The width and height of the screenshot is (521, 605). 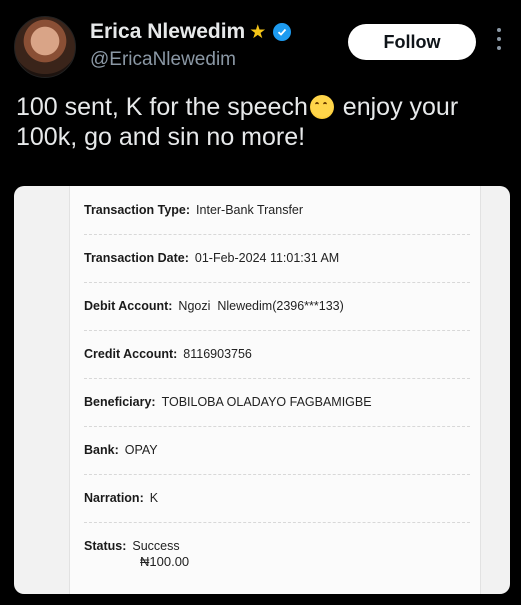 I want to click on receipt-row-beneficiary: Beneficiary: TOBILOBA OLADAYO FAGBAMIGBE, so click(x=277, y=402).